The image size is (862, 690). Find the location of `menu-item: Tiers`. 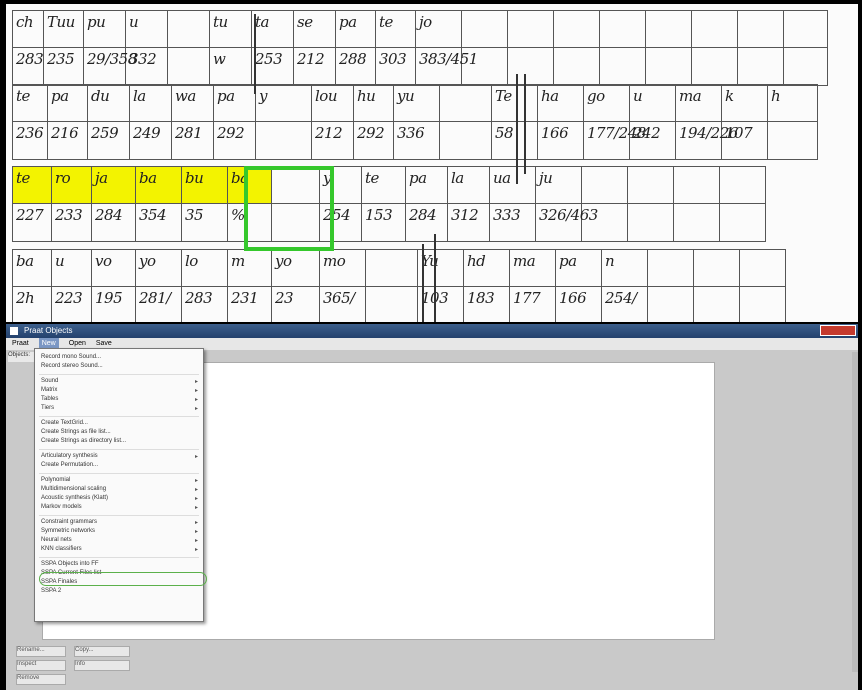

menu-item: Tiers is located at coordinates (47, 408).